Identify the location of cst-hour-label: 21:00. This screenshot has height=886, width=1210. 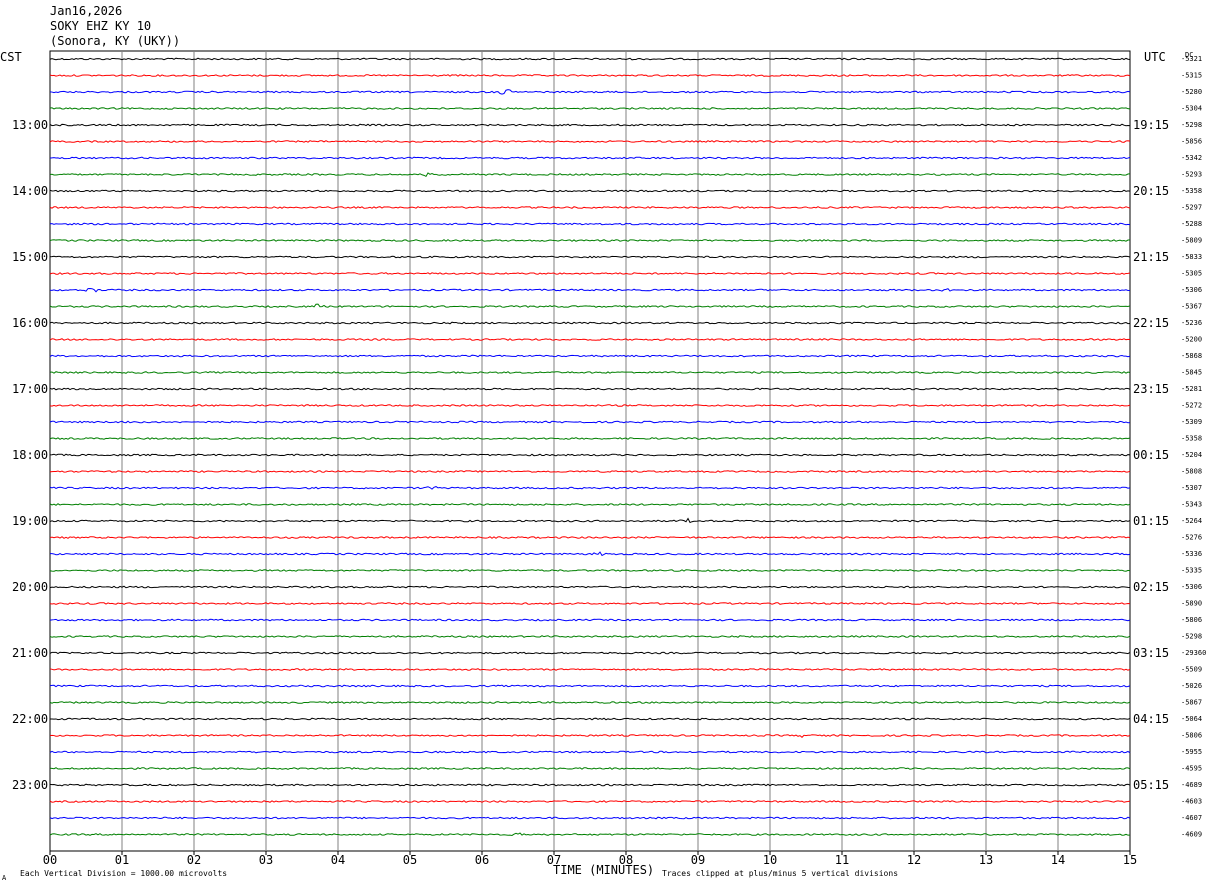
(30, 653).